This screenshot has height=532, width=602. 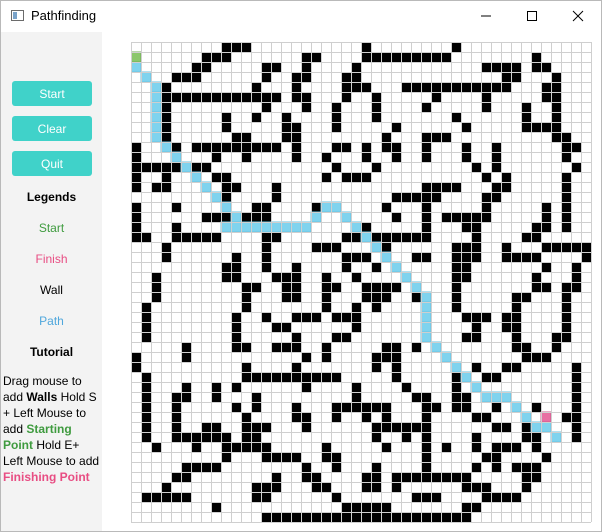 I want to click on quit-button: Quit, so click(x=52, y=163).